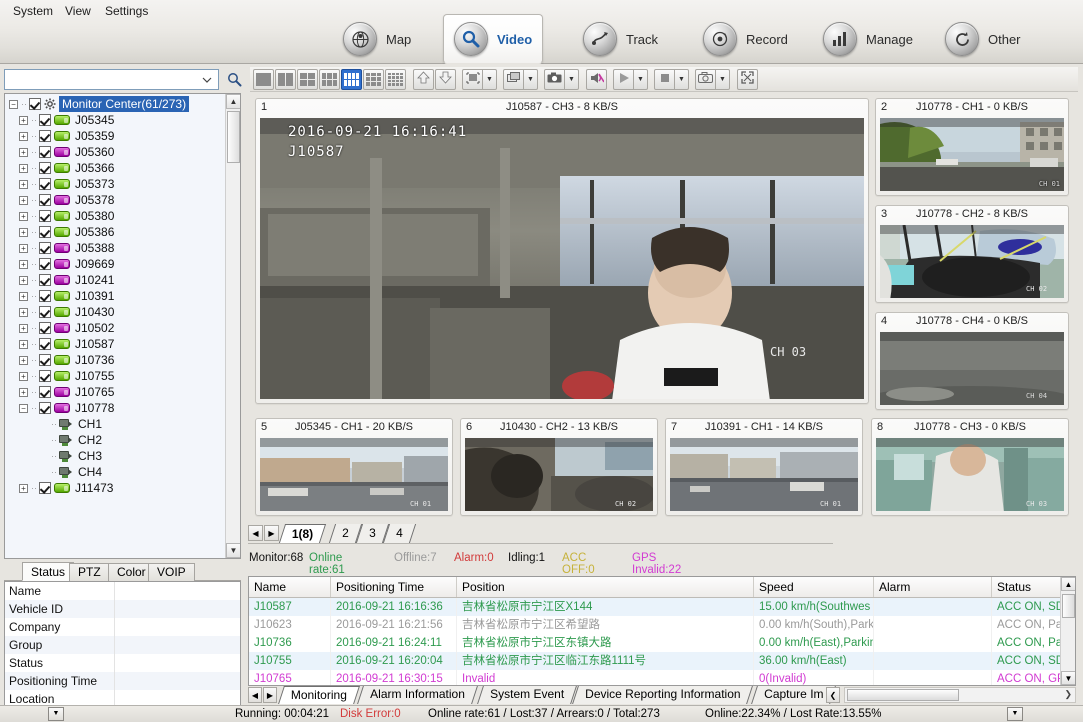 The height and width of the screenshot is (722, 1083). I want to click on bottom-hscroll-thumb, so click(903, 695).